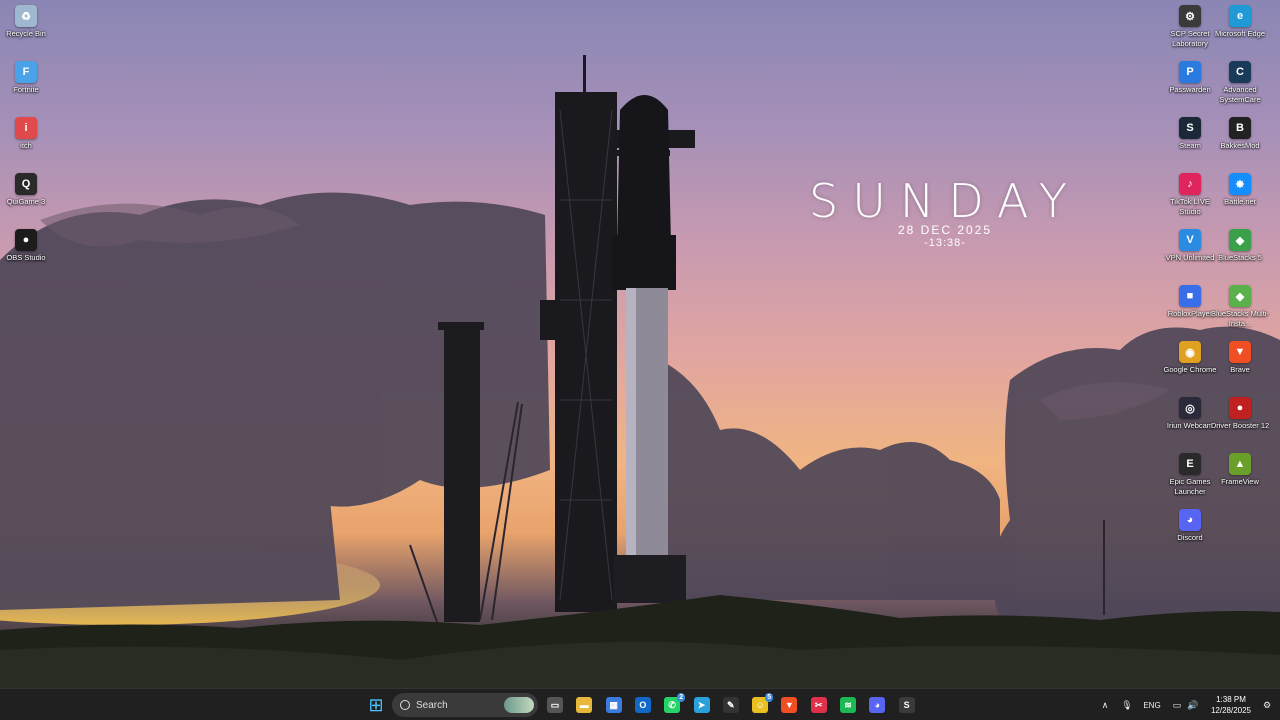 The image size is (1280, 720). I want to click on desktop-icon-label: Advanced SystemCare, so click(1240, 94).